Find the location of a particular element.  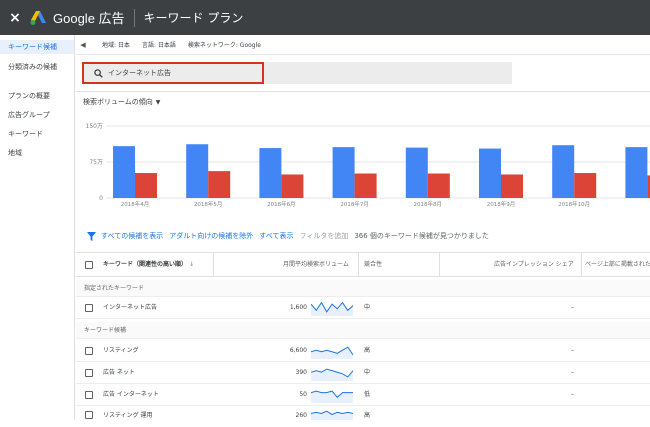

network-setting: 検索ネットワーク: Google is located at coordinates (224, 44).